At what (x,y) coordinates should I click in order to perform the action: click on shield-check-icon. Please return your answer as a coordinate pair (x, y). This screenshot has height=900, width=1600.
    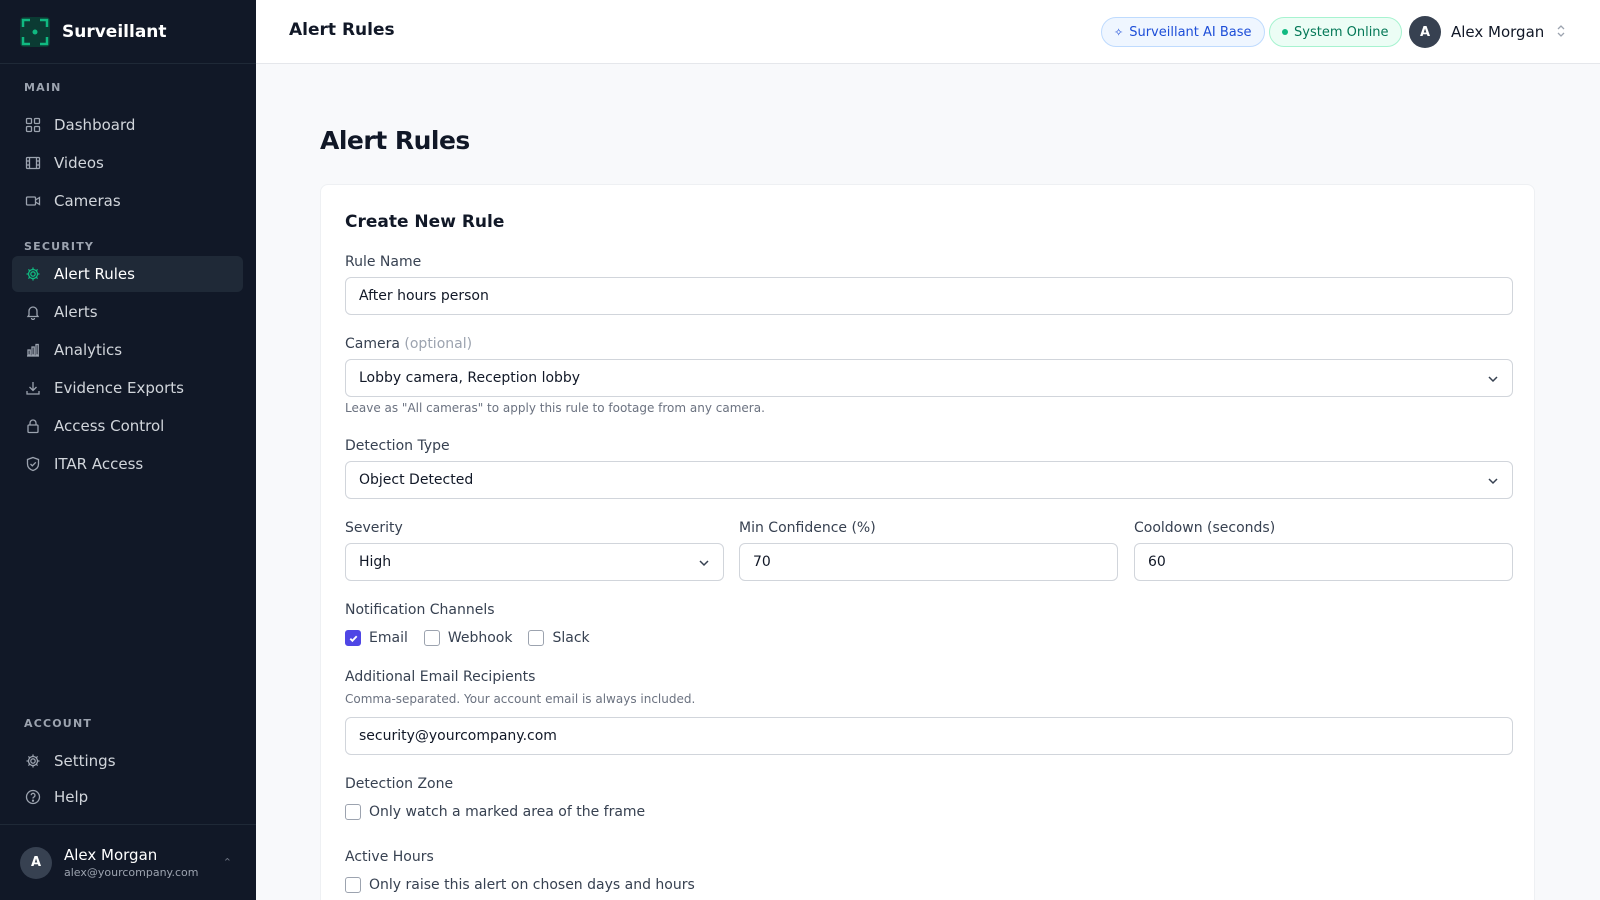
    Looking at the image, I should click on (33, 464).